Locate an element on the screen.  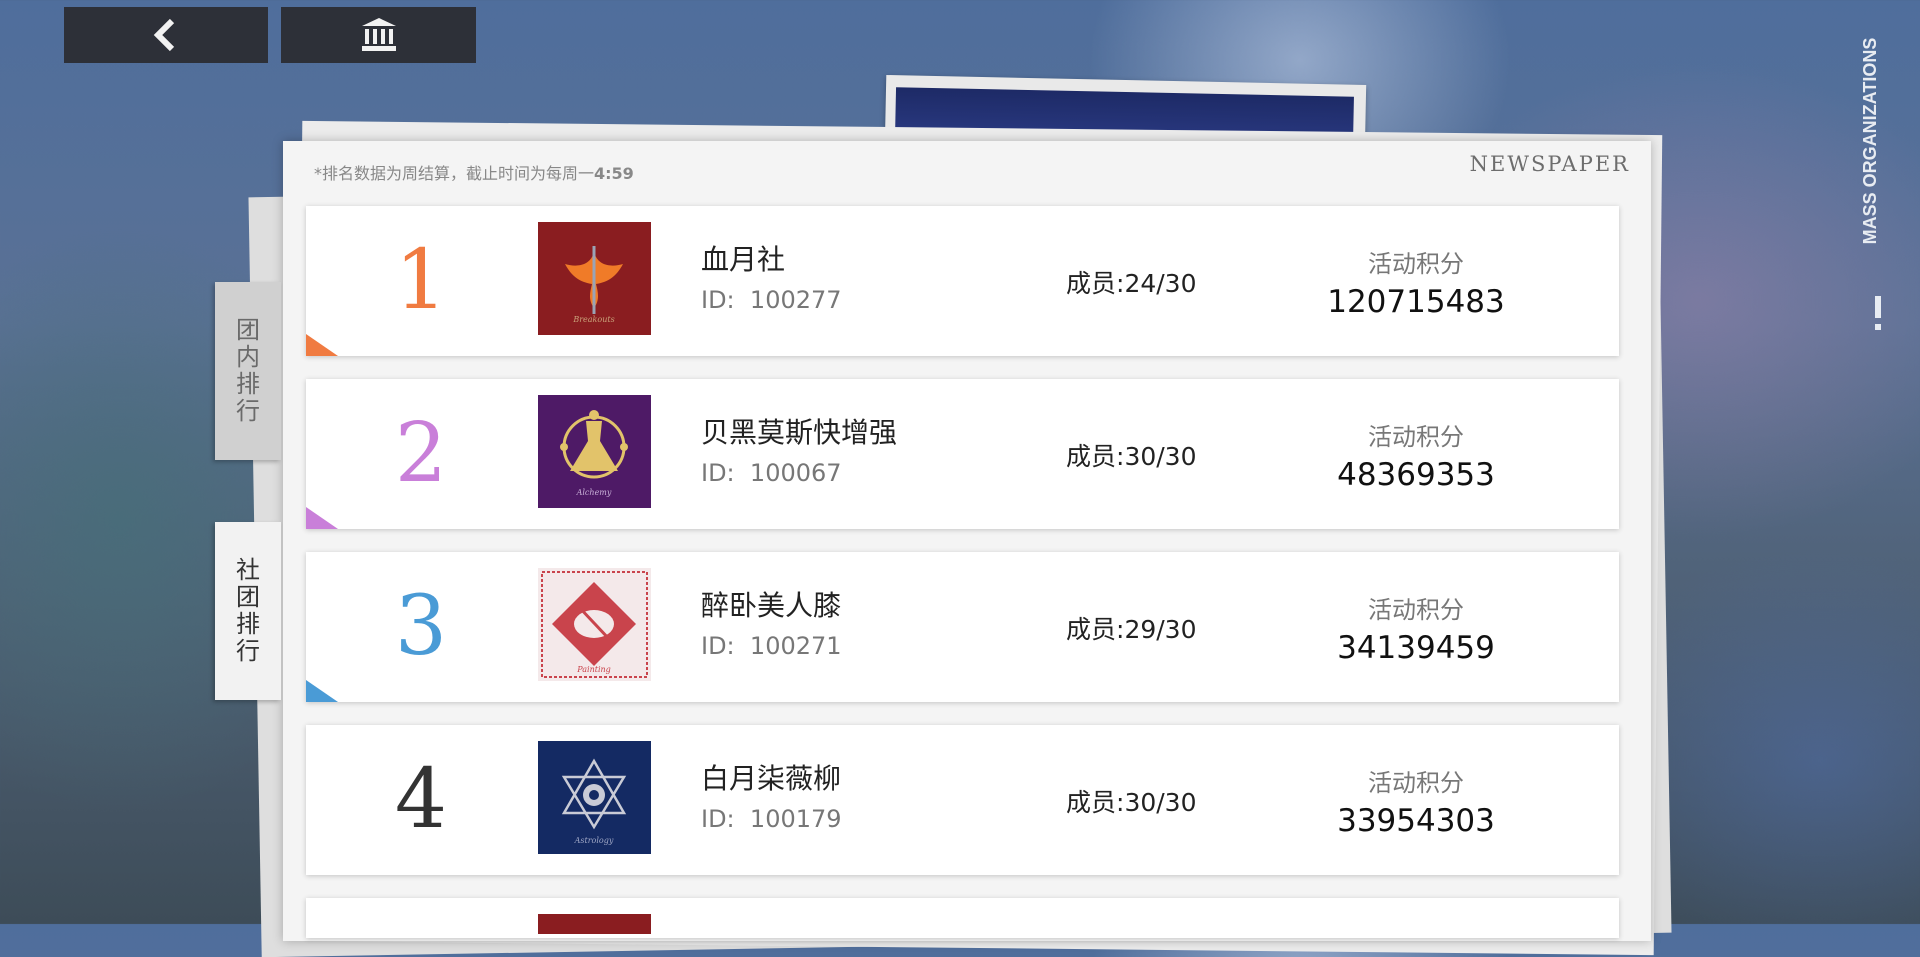
club-name: 白月柒薇柳 is located at coordinates (771, 778).